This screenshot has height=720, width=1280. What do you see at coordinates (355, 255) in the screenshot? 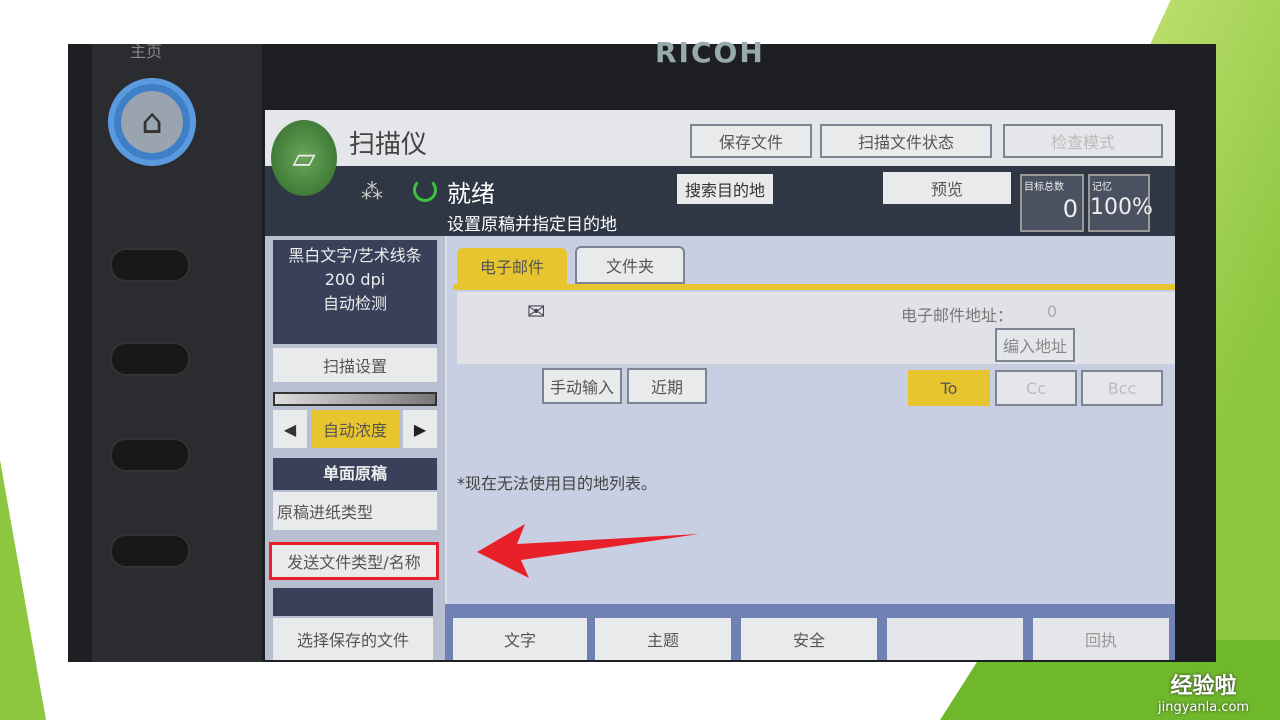
I see `scan-mode-text: 黑白文字/艺术线条` at bounding box center [355, 255].